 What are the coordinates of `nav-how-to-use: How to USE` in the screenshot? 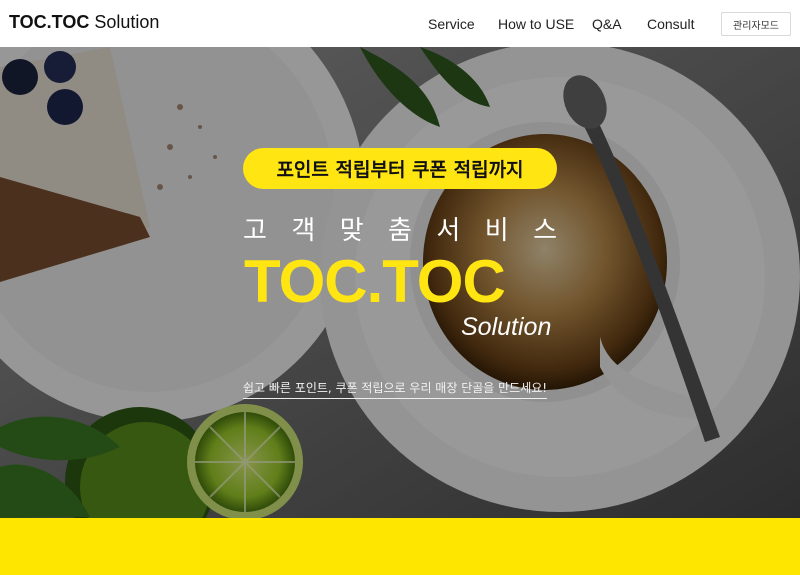 It's located at (536, 23).